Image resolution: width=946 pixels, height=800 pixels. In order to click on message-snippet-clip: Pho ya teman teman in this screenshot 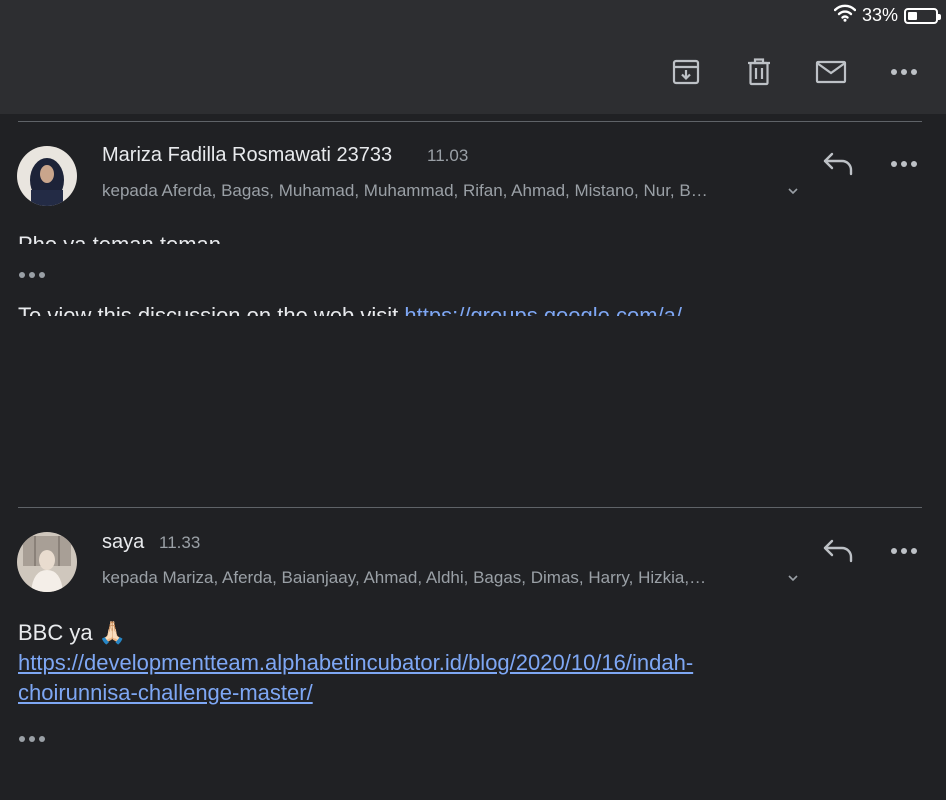, I will do `click(268, 236)`.